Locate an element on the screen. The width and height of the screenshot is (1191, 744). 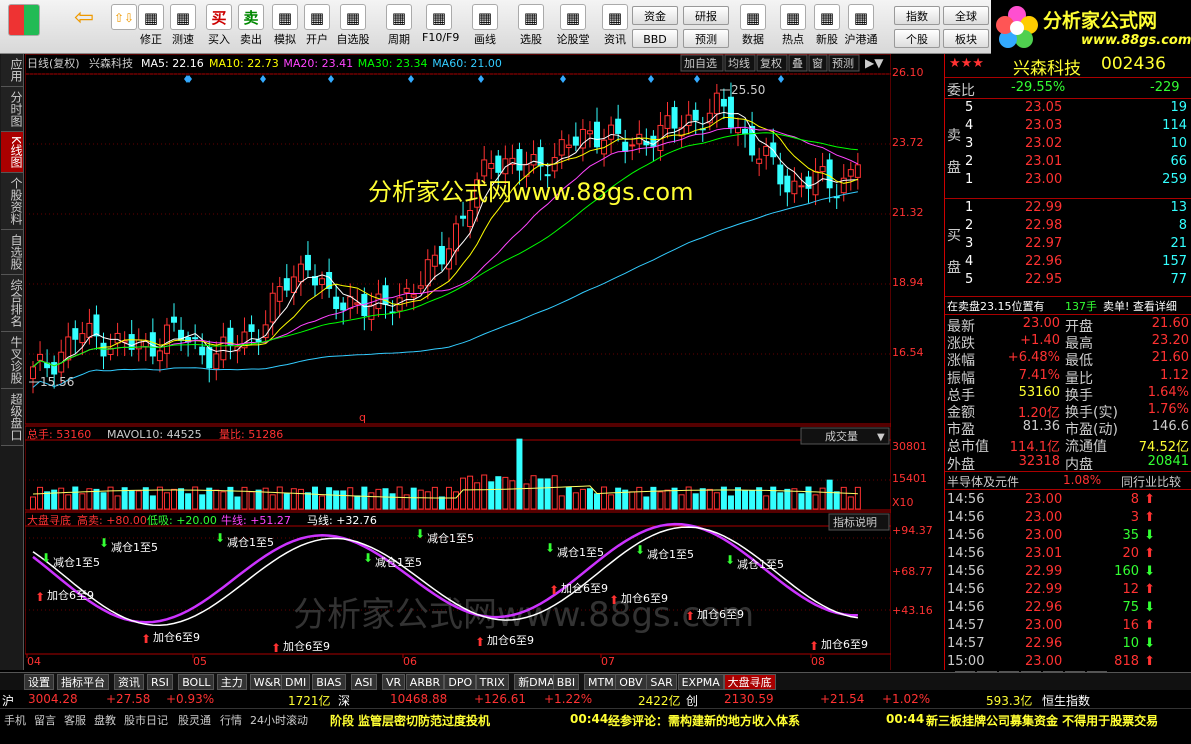
toolbar-small-button: 研报 is located at coordinates (706, 15).